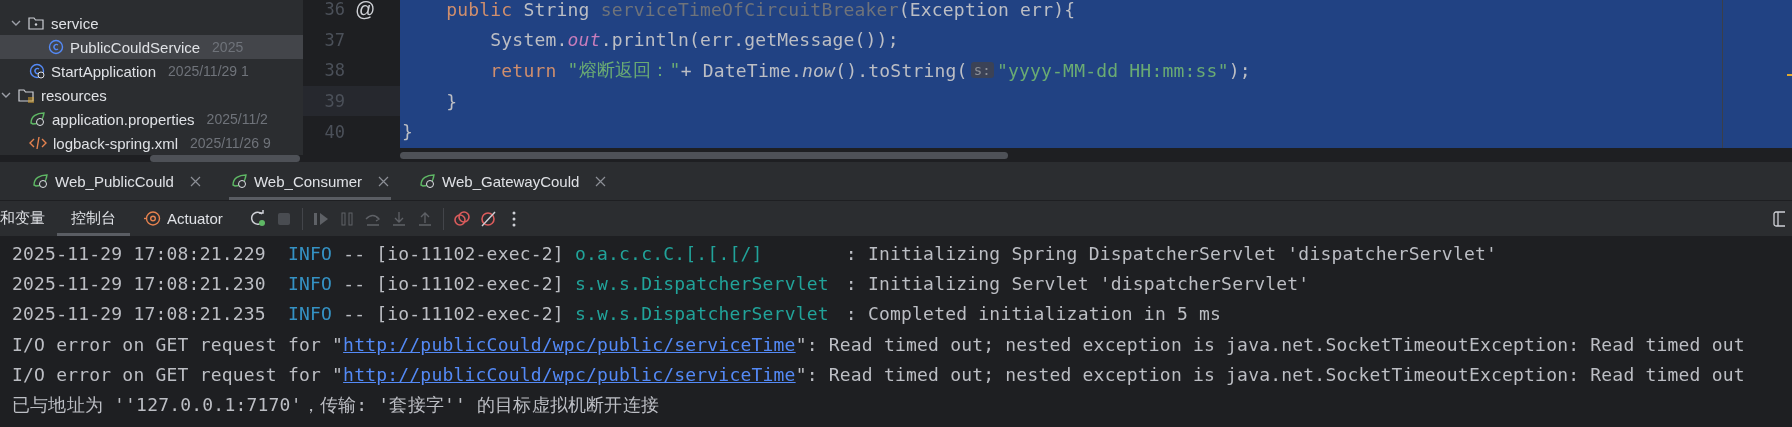 The height and width of the screenshot is (427, 1792). What do you see at coordinates (135, 47) in the screenshot?
I see `item-label: PublicCouldService` at bounding box center [135, 47].